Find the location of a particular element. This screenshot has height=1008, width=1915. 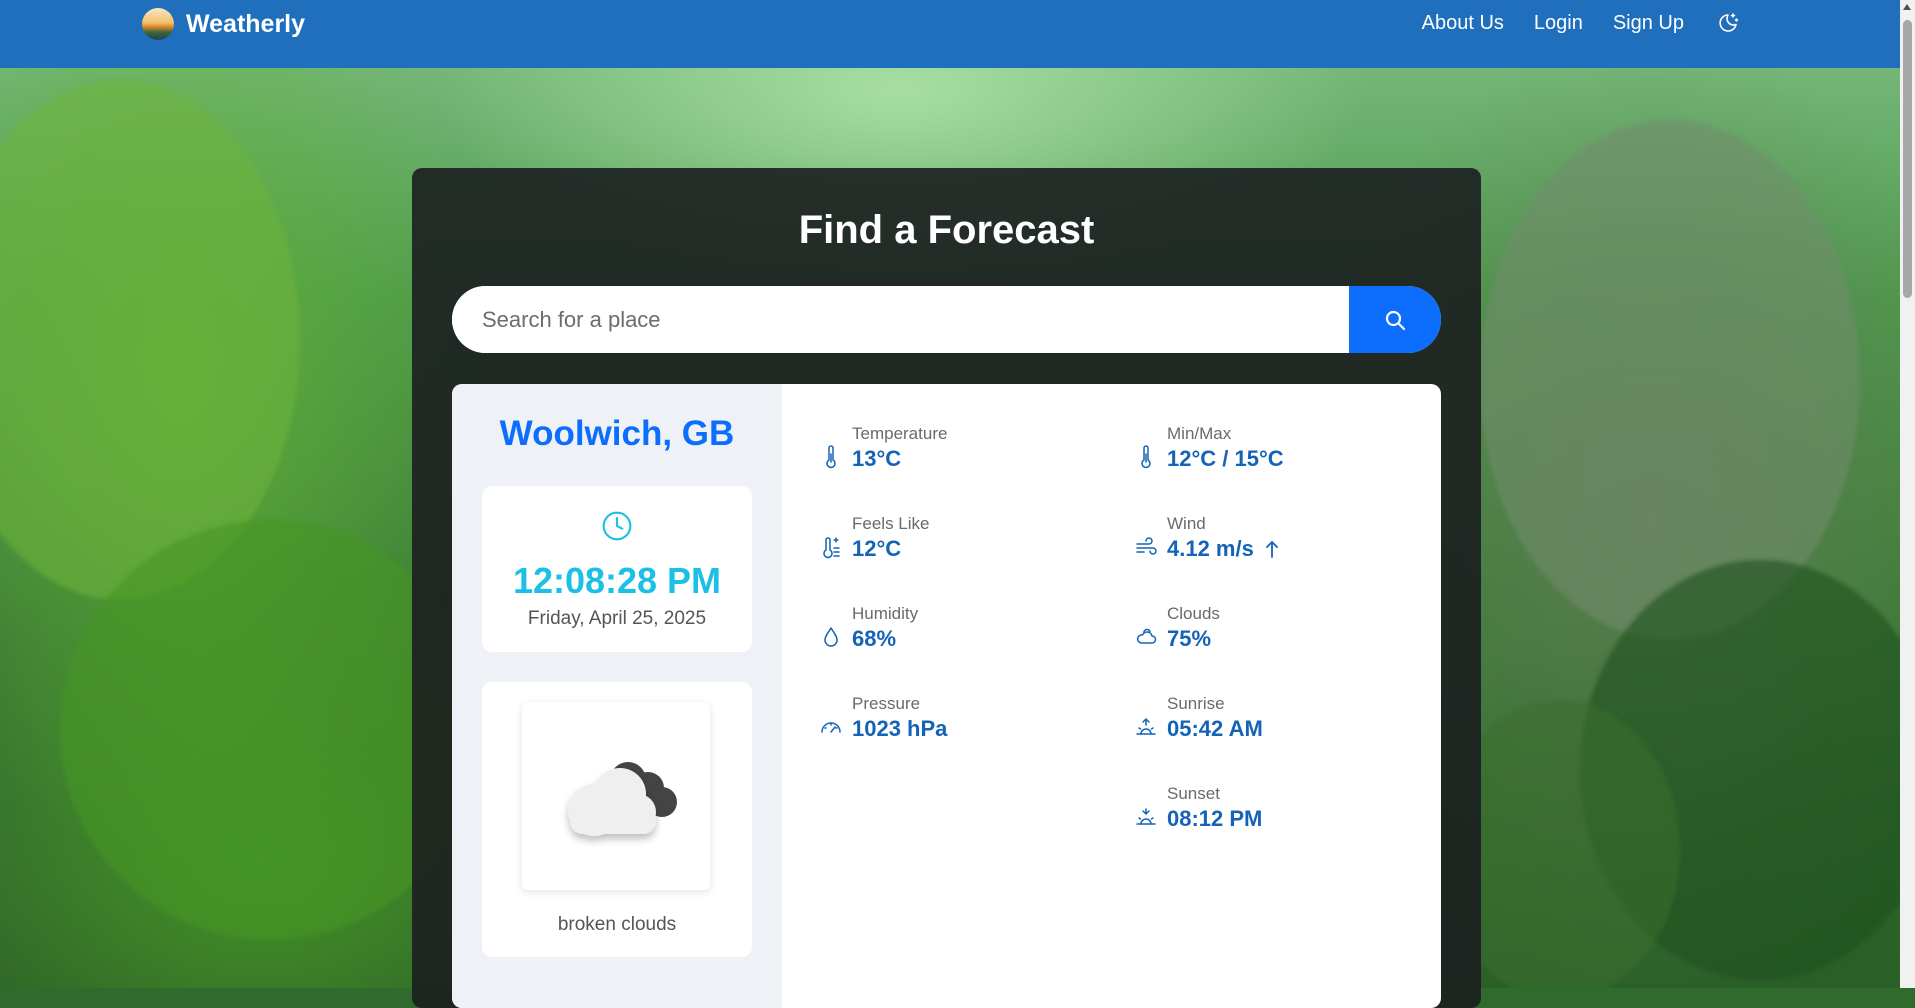

page-title: Find a Forecast is located at coordinates (946, 230).